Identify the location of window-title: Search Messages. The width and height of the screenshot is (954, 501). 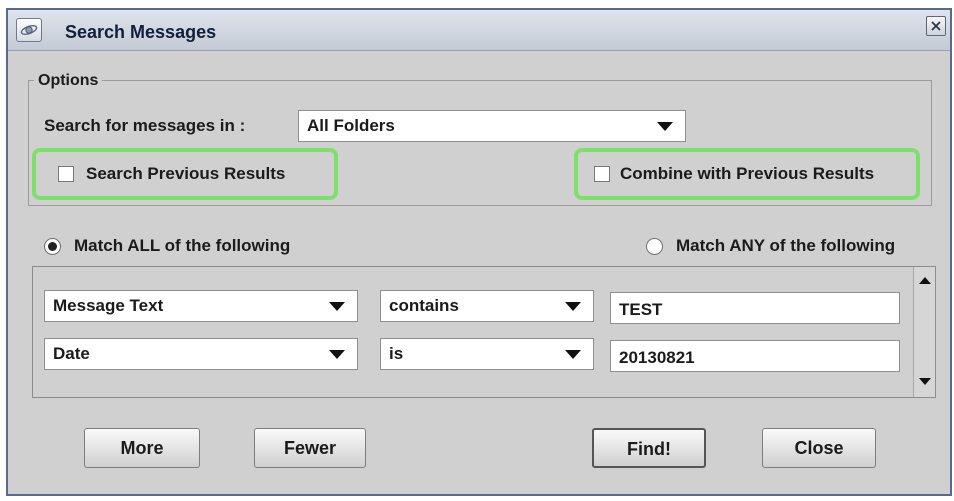
(141, 32).